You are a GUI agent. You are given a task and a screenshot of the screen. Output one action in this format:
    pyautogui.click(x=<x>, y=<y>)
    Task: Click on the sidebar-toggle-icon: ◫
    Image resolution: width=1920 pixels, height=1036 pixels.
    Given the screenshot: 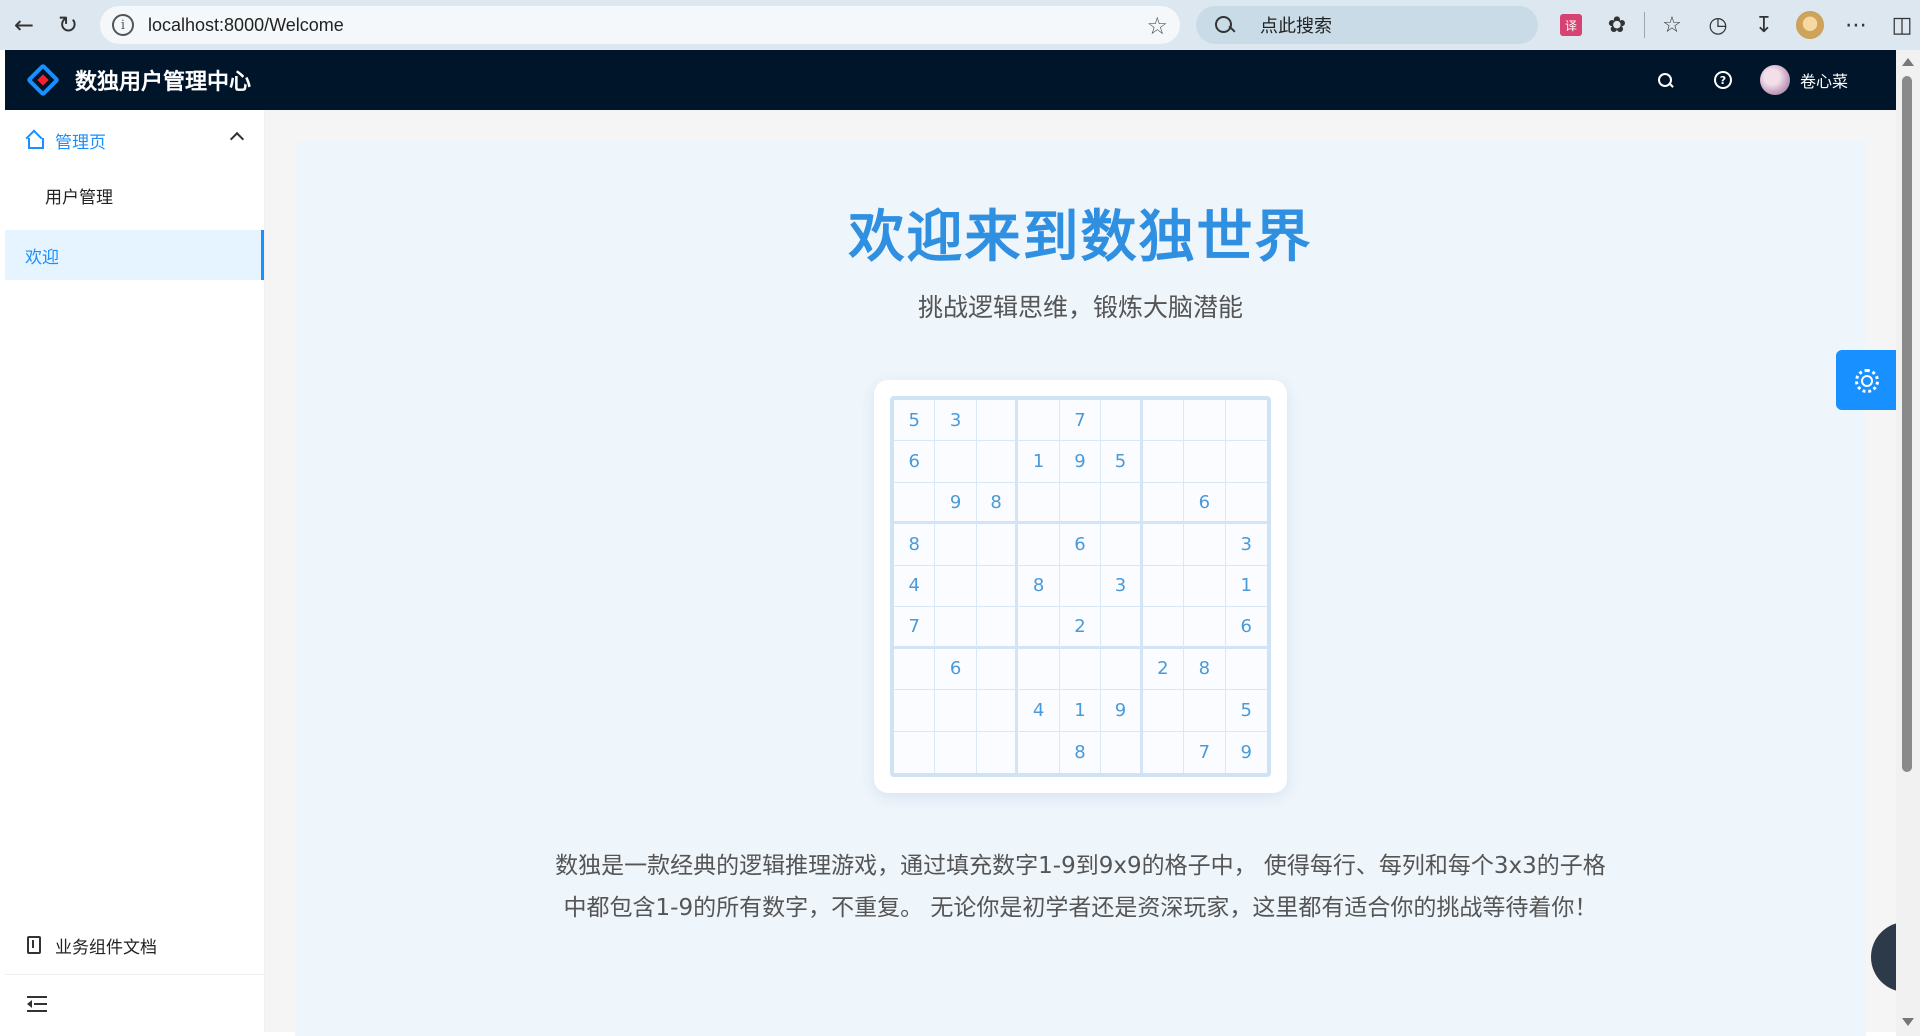 What is the action you would take?
    pyautogui.click(x=1899, y=25)
    